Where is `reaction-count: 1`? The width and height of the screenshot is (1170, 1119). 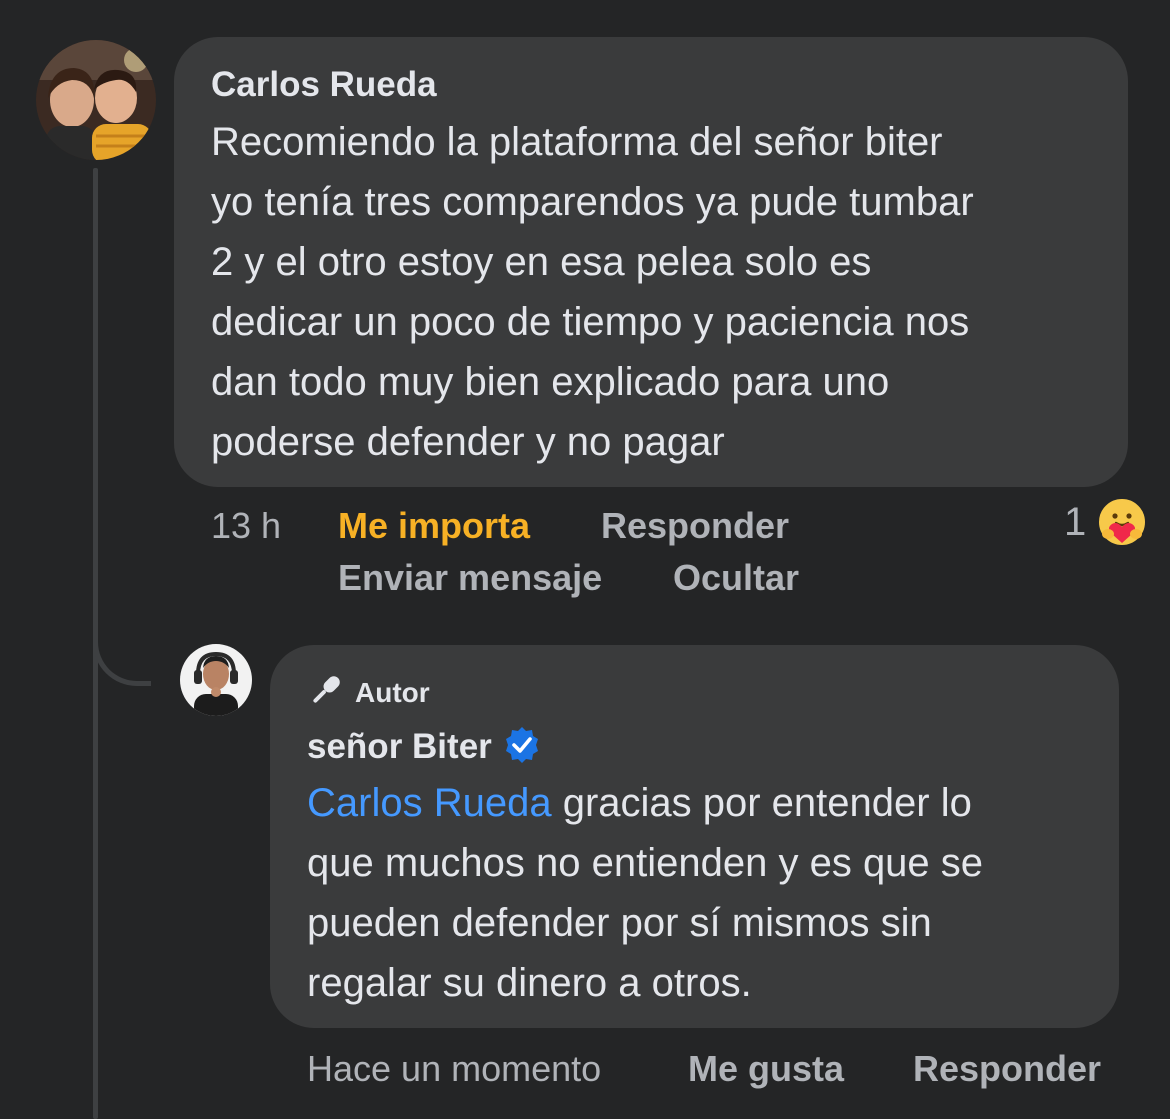 reaction-count: 1 is located at coordinates (1075, 522).